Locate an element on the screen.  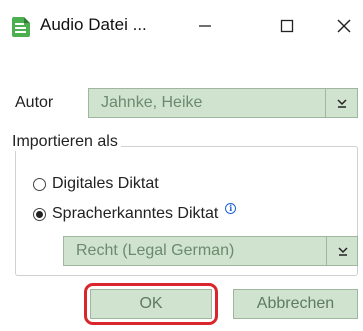
document-icon is located at coordinates (21, 27).